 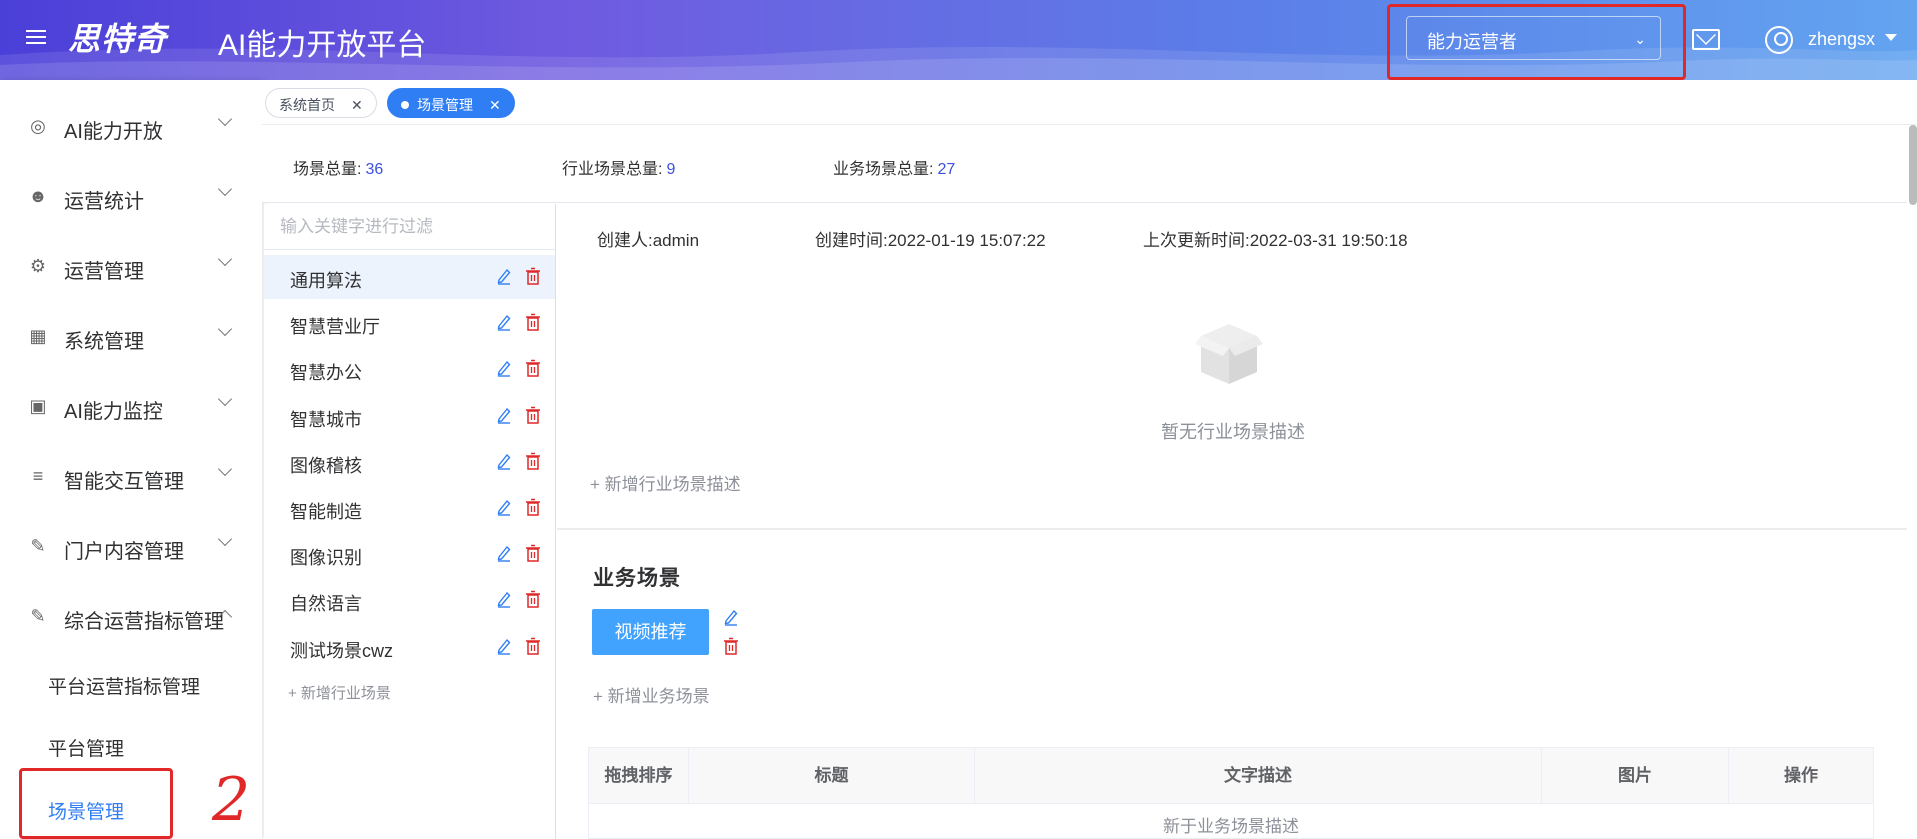 What do you see at coordinates (409, 277) in the screenshot?
I see `scene-list-item: 通用算法` at bounding box center [409, 277].